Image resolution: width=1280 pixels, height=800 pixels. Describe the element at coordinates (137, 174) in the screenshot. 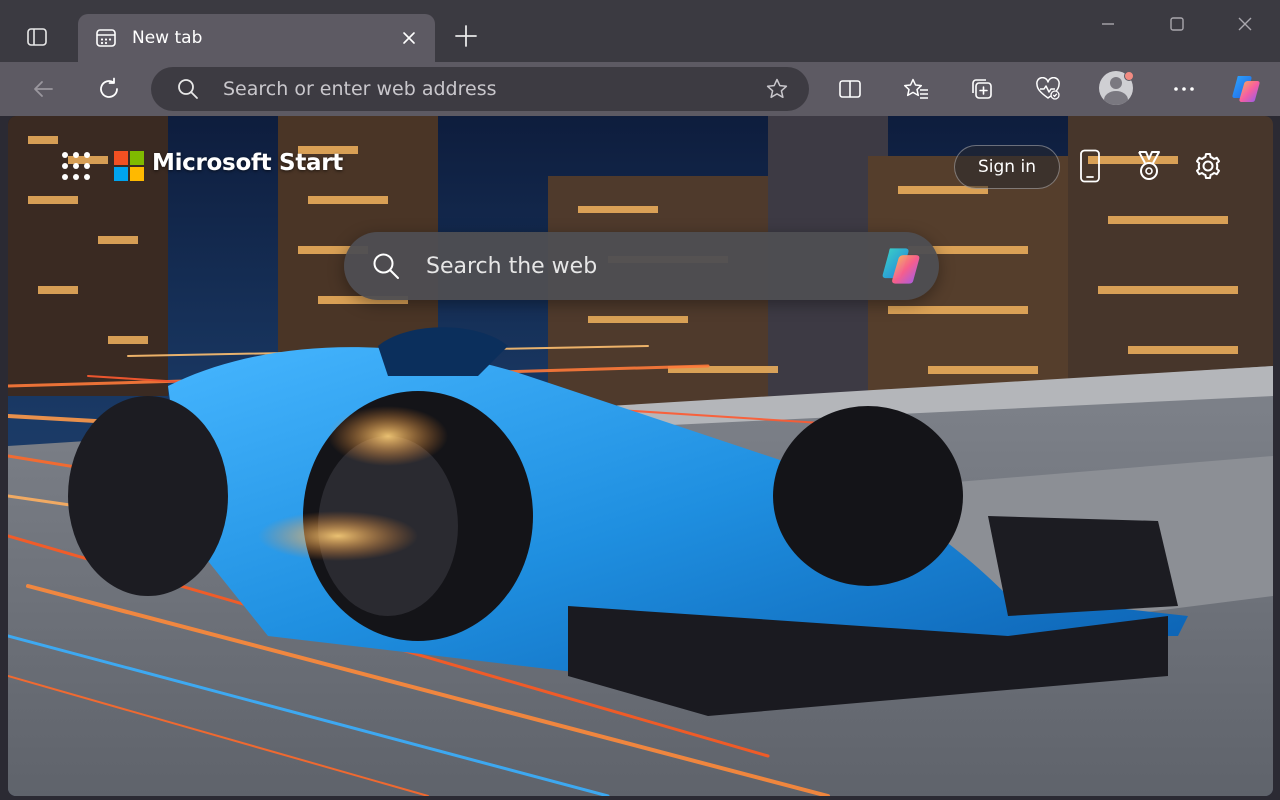

I see `logo-yellow-square` at that location.